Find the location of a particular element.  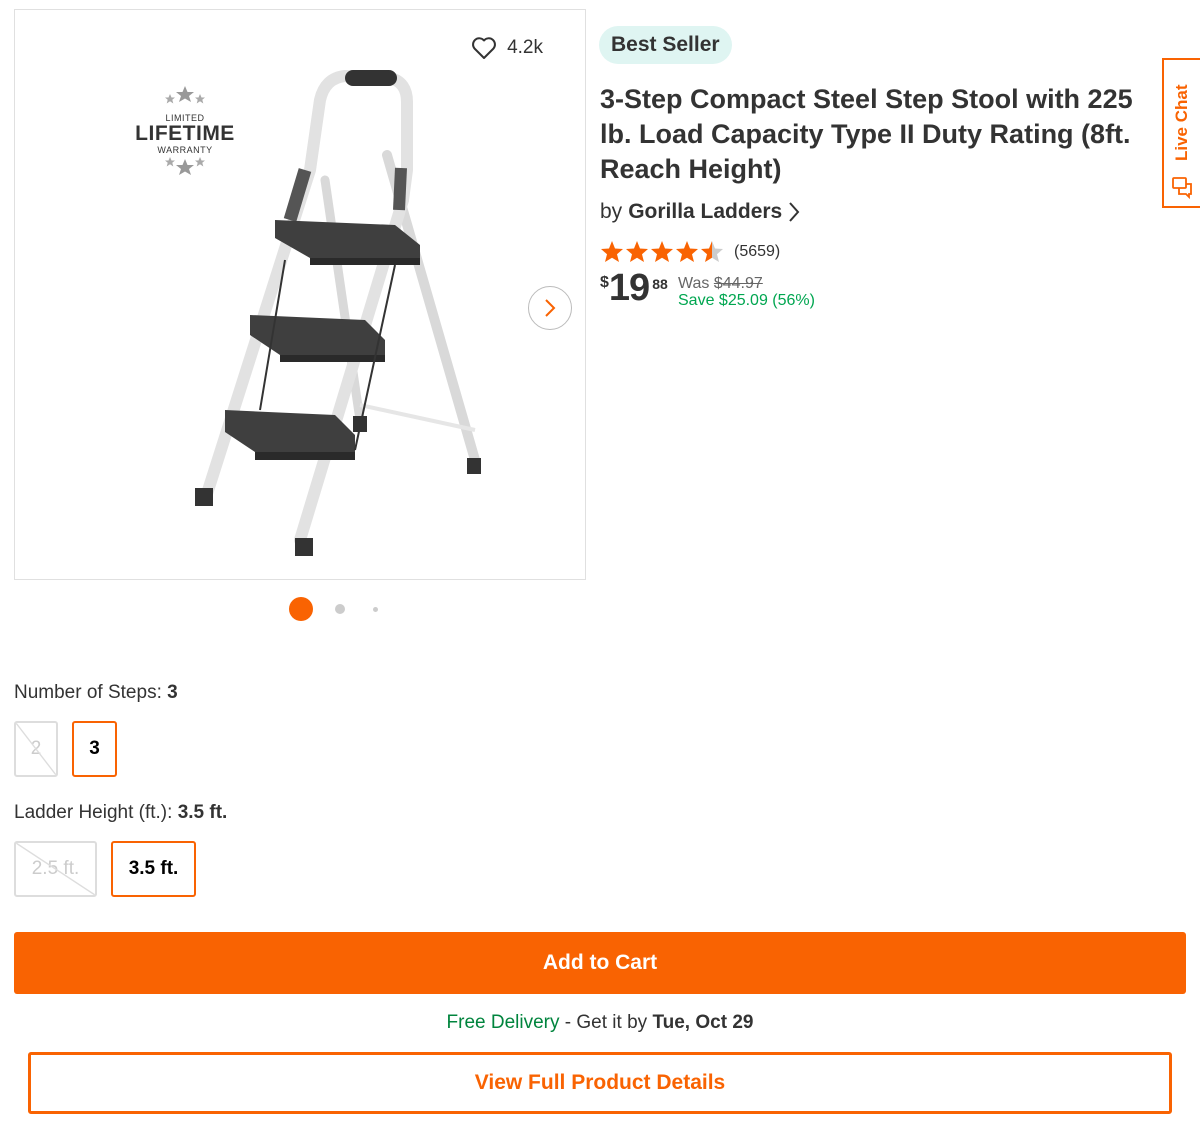

image-pagination is located at coordinates (333, 609).